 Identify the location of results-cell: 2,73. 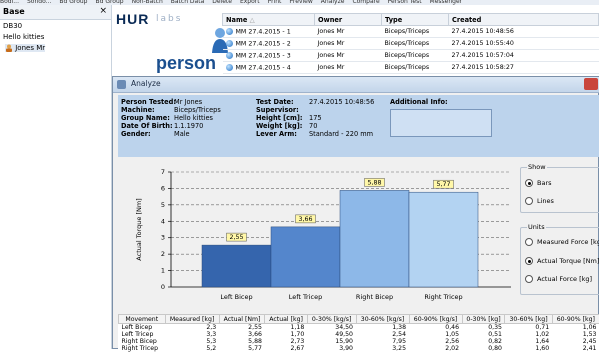
(286, 341).